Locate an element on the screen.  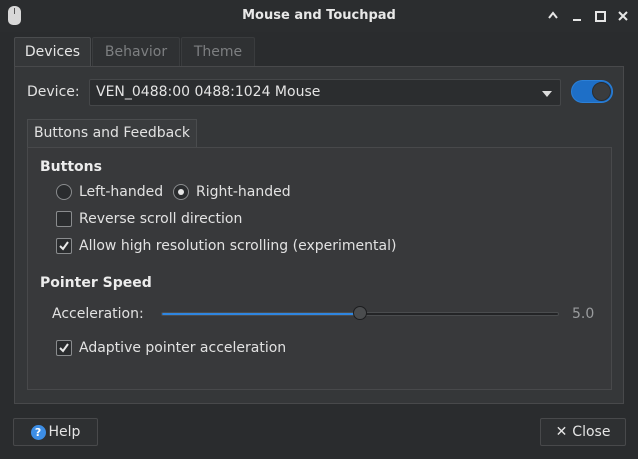
hi-res-scroll-checkbox is located at coordinates (64, 246).